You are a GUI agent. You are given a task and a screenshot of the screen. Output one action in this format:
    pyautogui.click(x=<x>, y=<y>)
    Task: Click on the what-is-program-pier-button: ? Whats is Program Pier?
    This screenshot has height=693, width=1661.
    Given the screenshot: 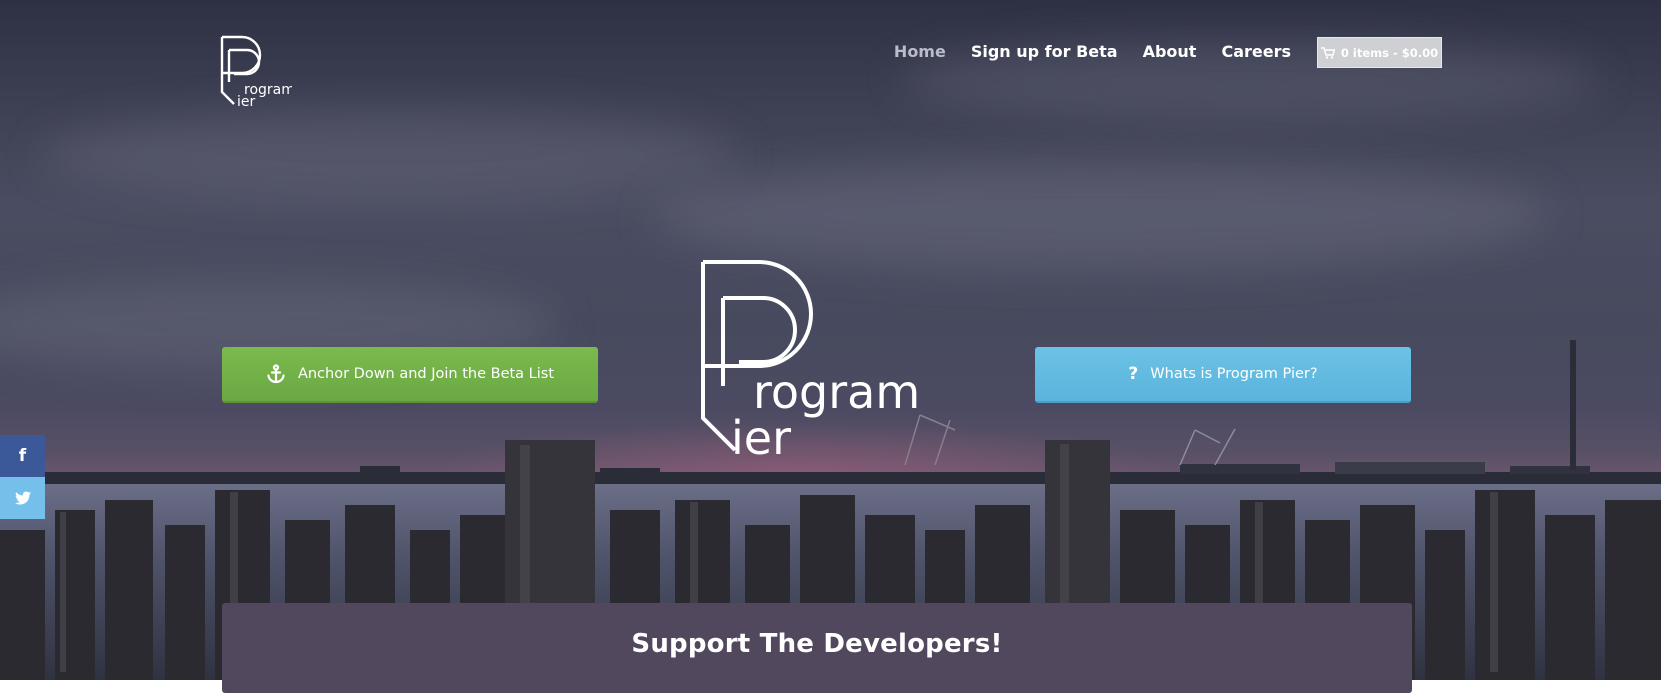 What is the action you would take?
    pyautogui.click(x=1223, y=375)
    